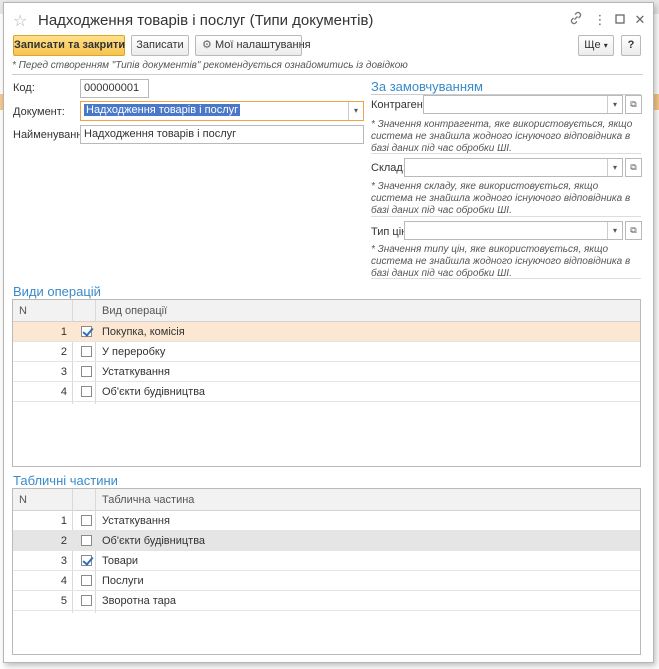  I want to click on gear-icon: ⚙, so click(207, 45).